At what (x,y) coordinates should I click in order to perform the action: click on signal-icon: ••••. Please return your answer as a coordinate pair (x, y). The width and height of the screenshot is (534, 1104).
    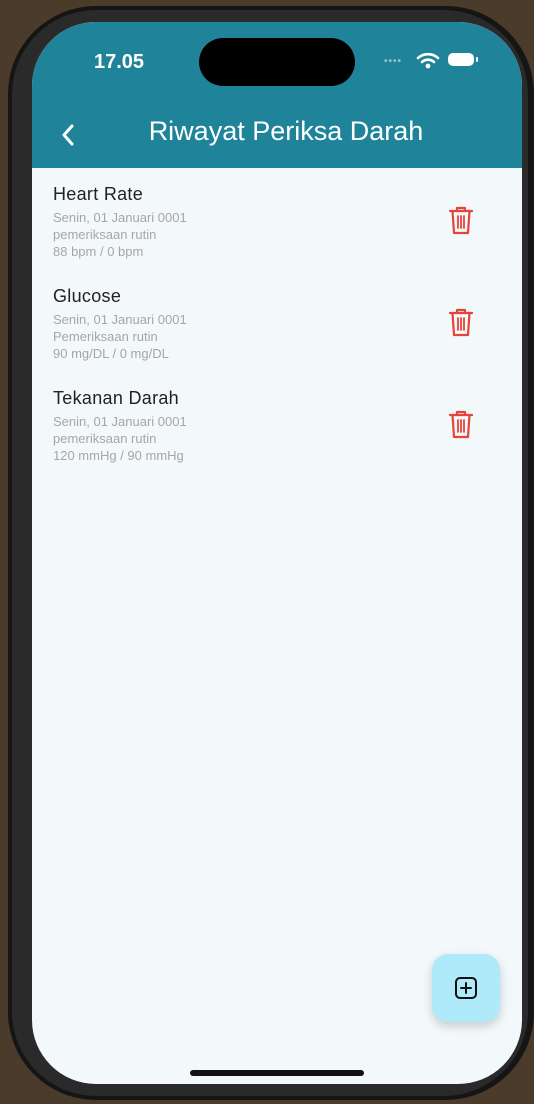
    Looking at the image, I should click on (393, 61).